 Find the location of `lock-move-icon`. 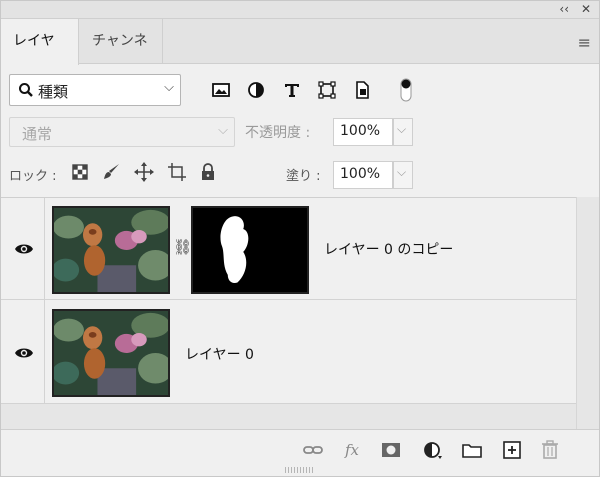

lock-move-icon is located at coordinates (144, 172).